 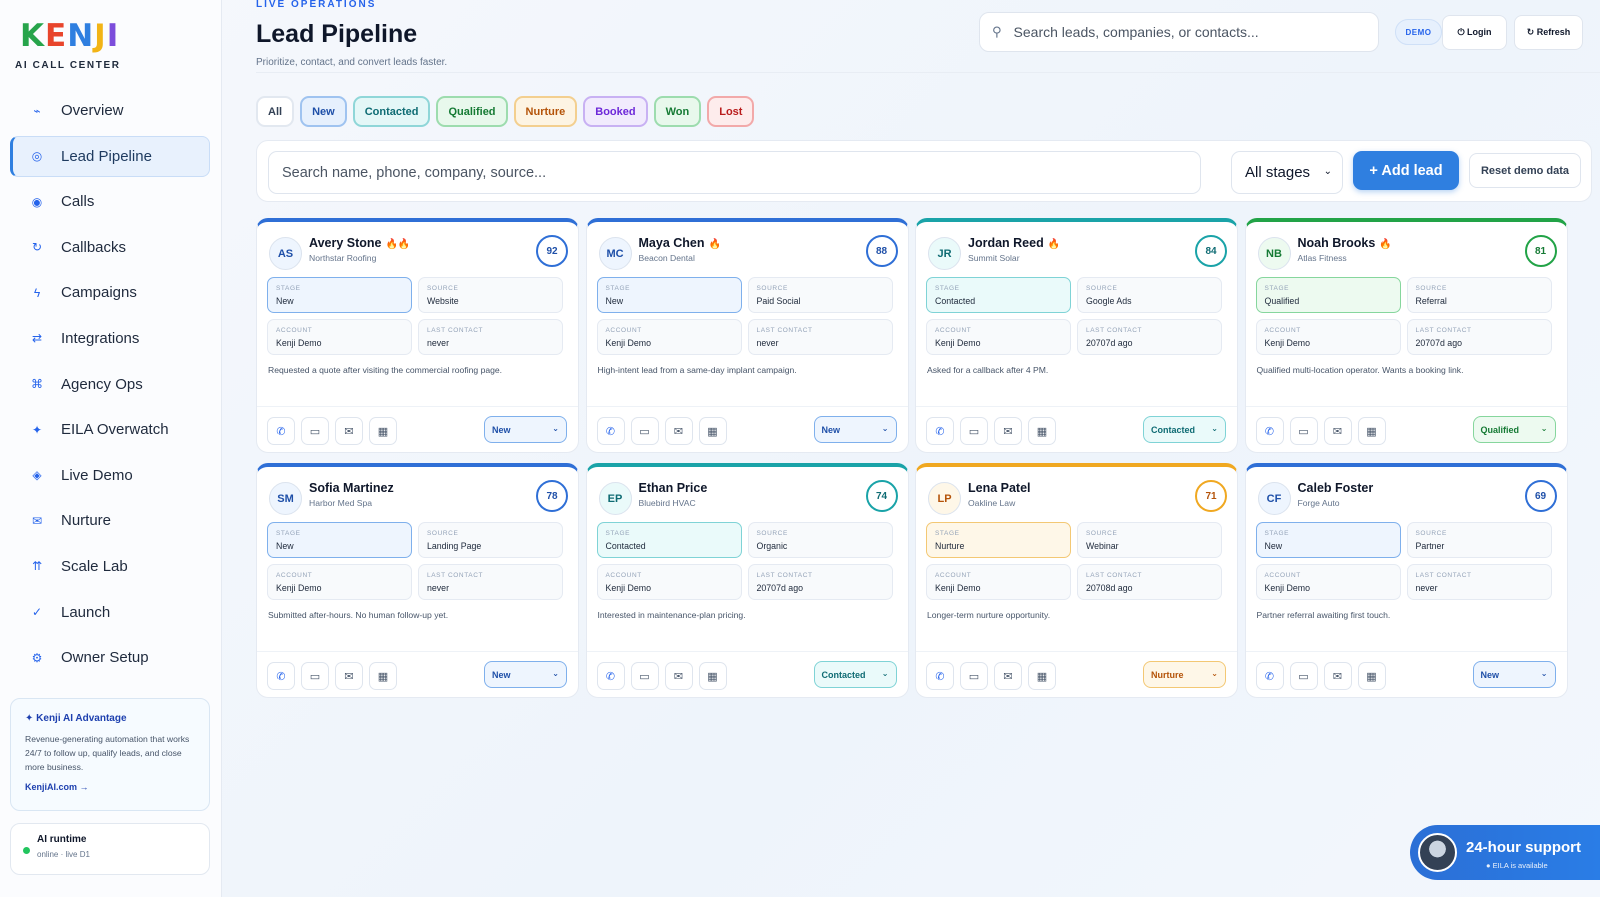 I want to click on sidebar-item-nurture: ✉ Nurture, so click(x=110, y=520).